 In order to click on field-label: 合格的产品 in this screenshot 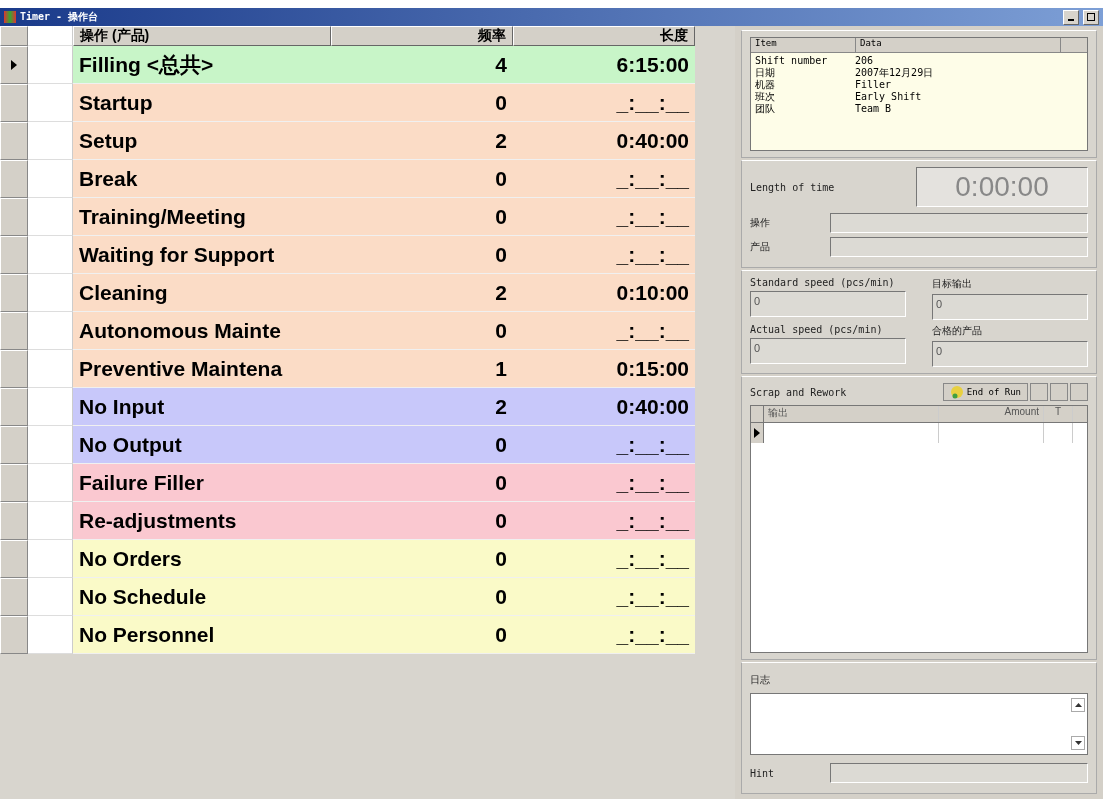, I will do `click(957, 331)`.